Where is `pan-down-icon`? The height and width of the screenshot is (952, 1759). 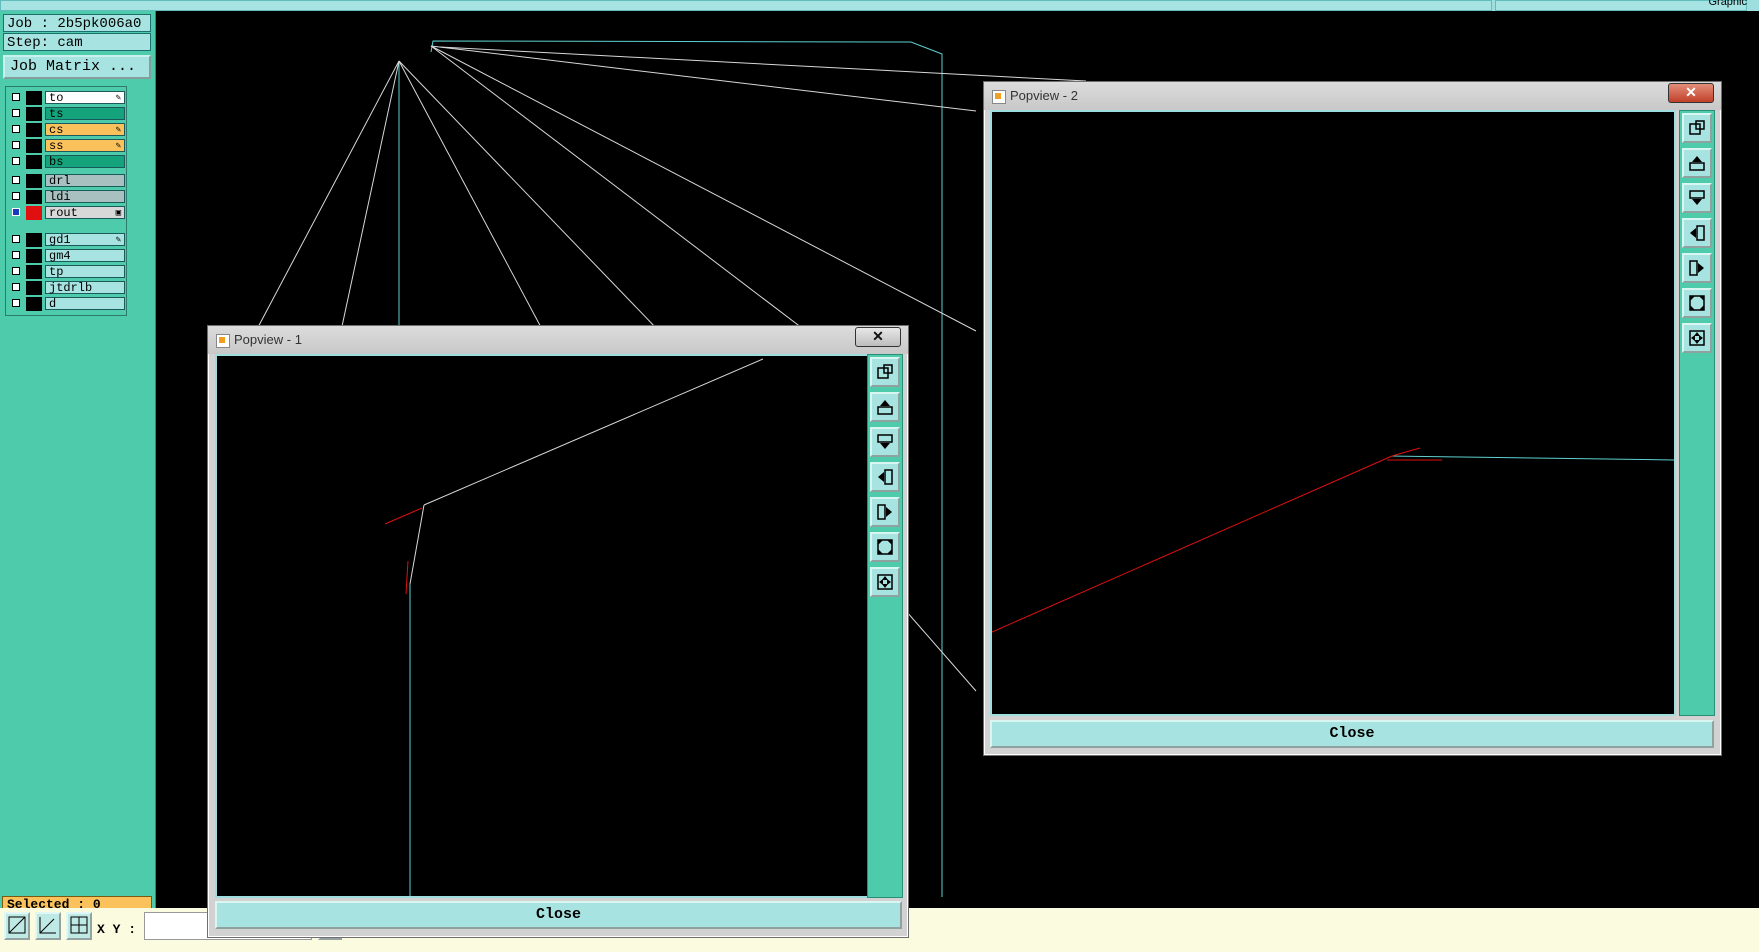
pan-down-icon is located at coordinates (1697, 197).